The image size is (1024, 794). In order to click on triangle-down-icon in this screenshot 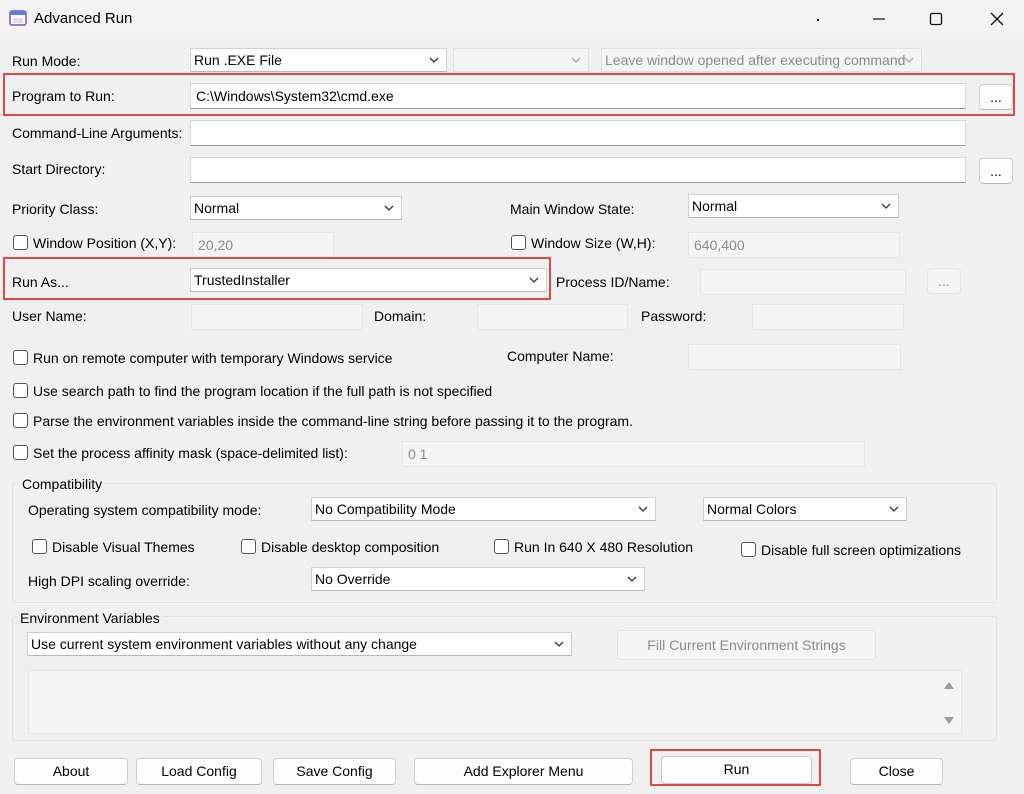, I will do `click(949, 721)`.